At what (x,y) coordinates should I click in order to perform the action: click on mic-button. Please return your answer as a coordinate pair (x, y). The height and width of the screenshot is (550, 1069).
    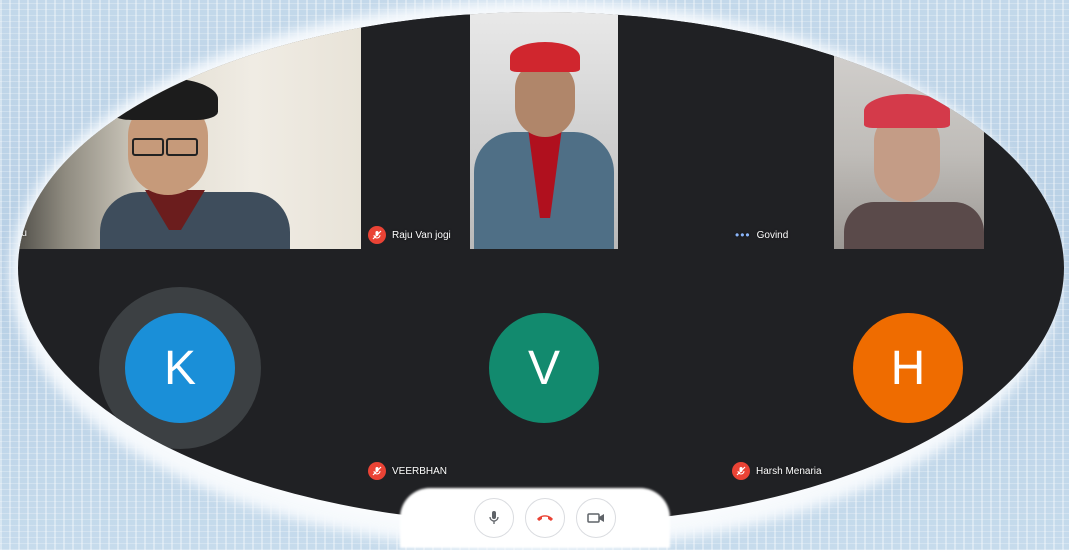
    Looking at the image, I should click on (494, 518).